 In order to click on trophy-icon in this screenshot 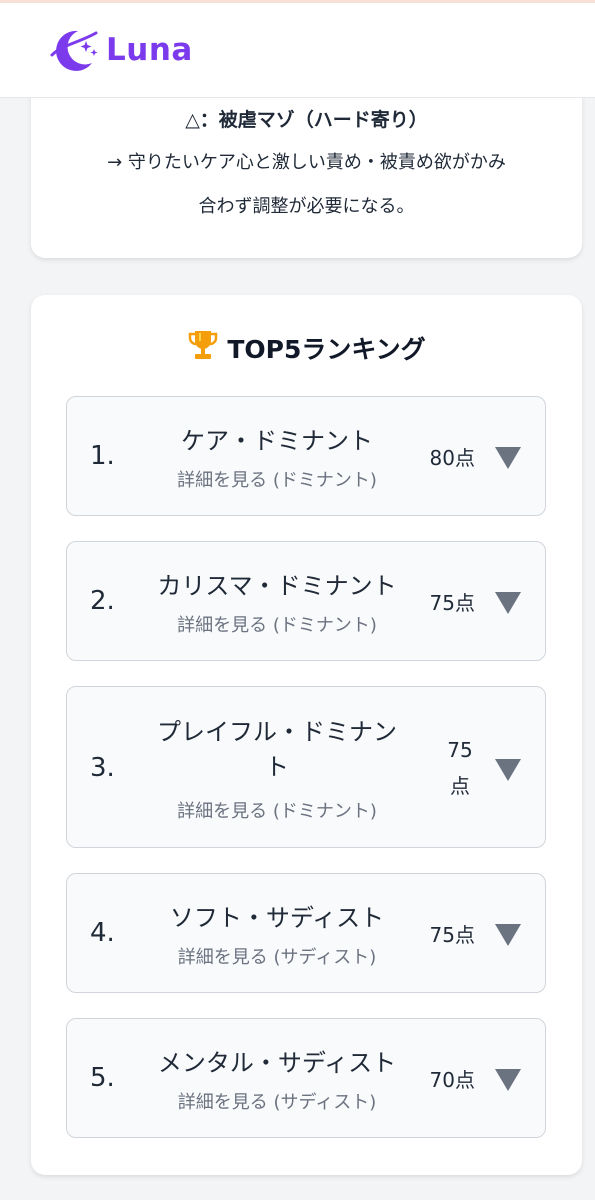, I will do `click(203, 348)`.